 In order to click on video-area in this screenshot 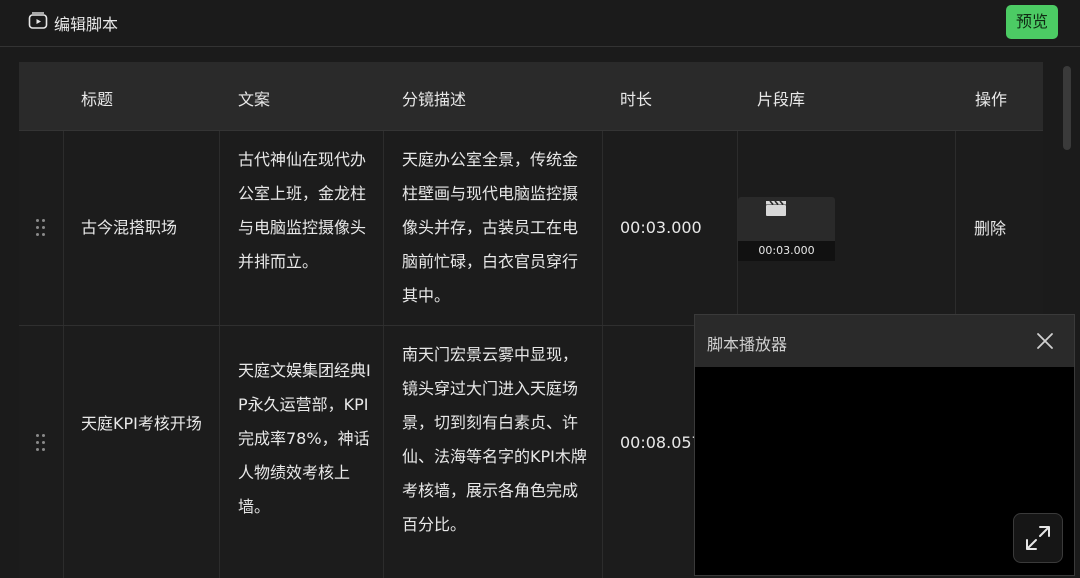, I will do `click(884, 471)`.